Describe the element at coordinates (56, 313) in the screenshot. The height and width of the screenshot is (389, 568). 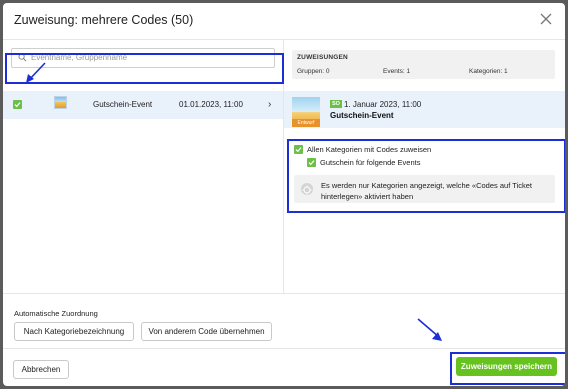
I see `auto-assign-title: Automatische Zuordnung` at that location.